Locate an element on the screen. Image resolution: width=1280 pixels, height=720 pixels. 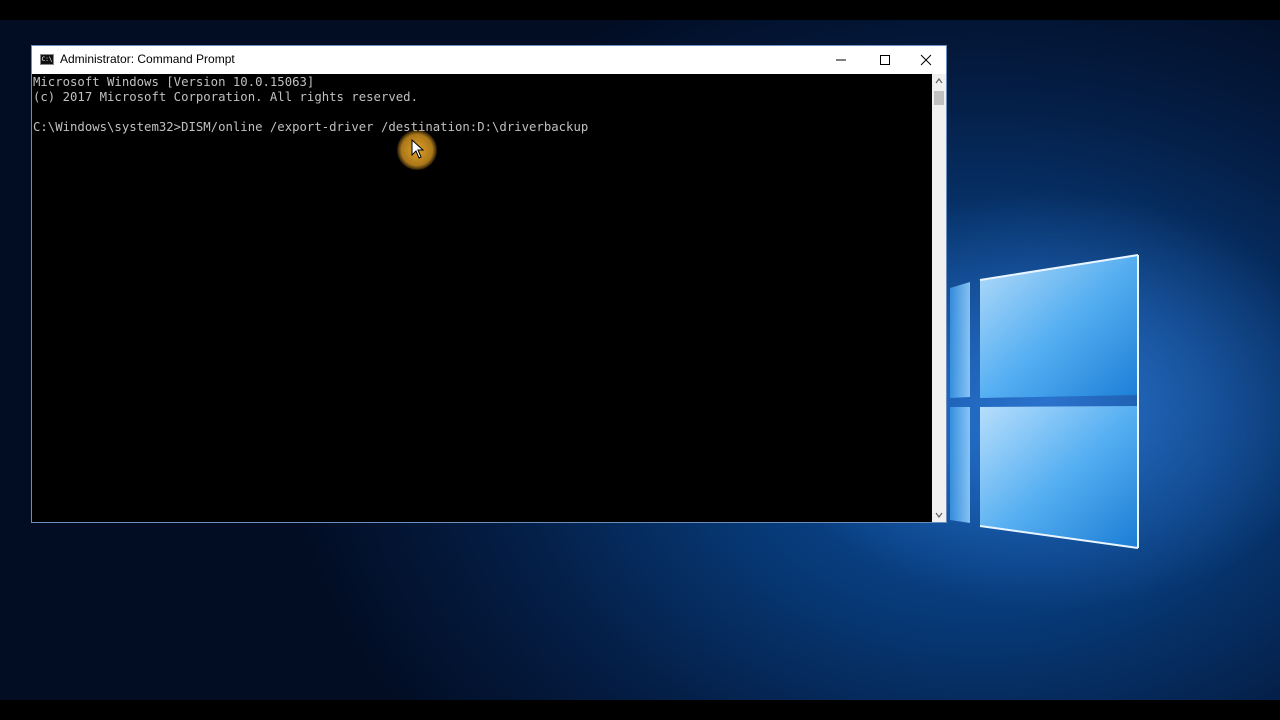
mouse-pointer-icon is located at coordinates (418, 149).